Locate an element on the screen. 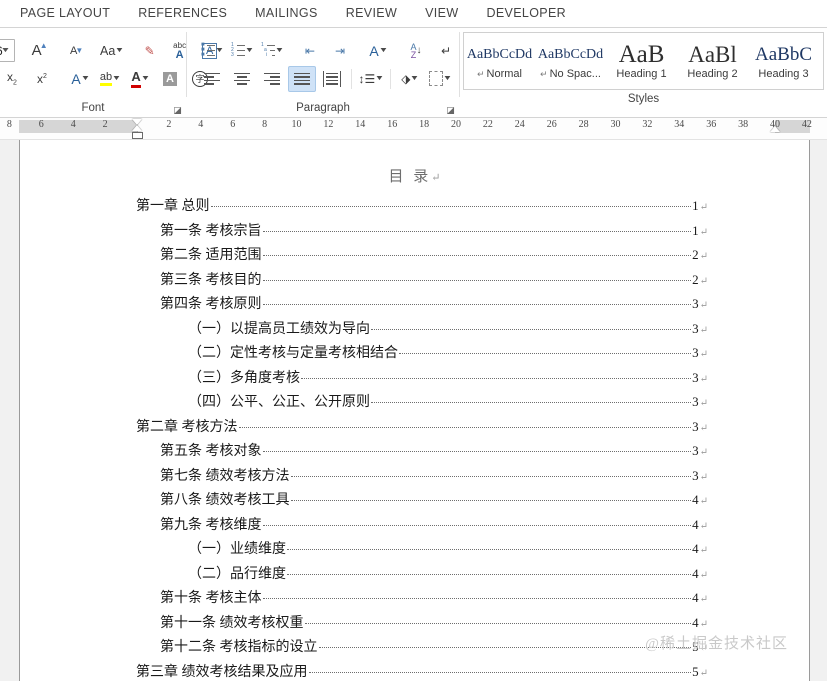 This screenshot has height=681, width=827. borders-button: ▼ is located at coordinates (440, 79).